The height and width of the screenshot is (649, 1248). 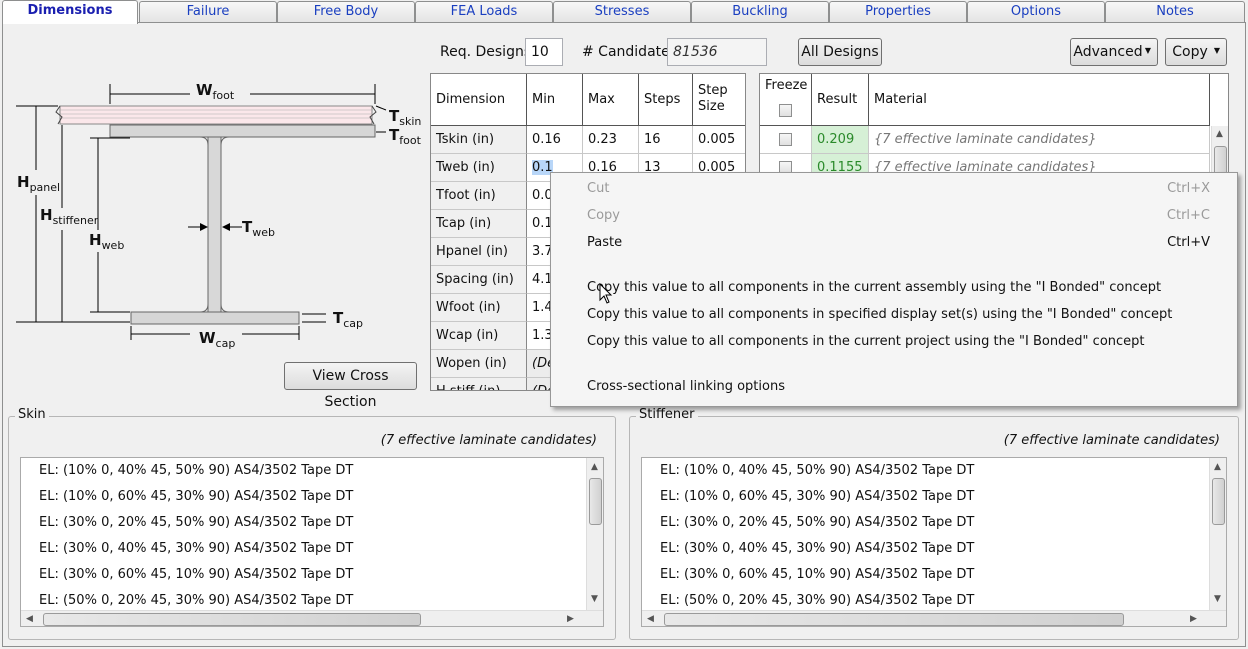 I want to click on dimension-value-cell: 0.005, so click(x=719, y=140).